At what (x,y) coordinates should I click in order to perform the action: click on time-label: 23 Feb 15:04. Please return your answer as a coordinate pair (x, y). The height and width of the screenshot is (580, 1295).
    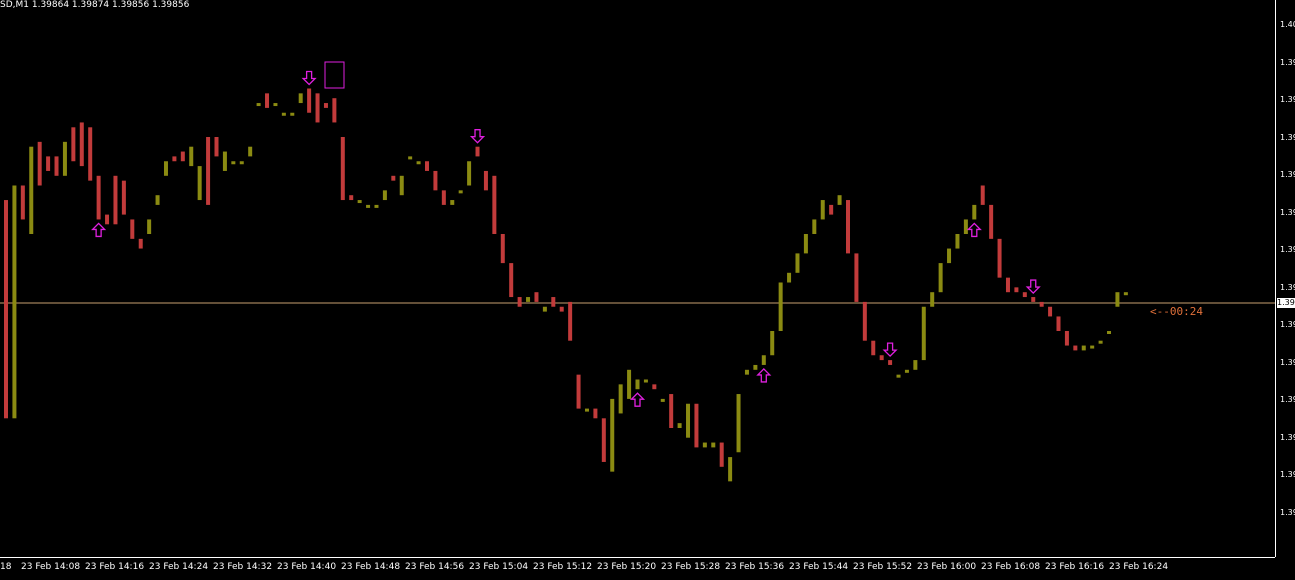
    Looking at the image, I should click on (499, 567).